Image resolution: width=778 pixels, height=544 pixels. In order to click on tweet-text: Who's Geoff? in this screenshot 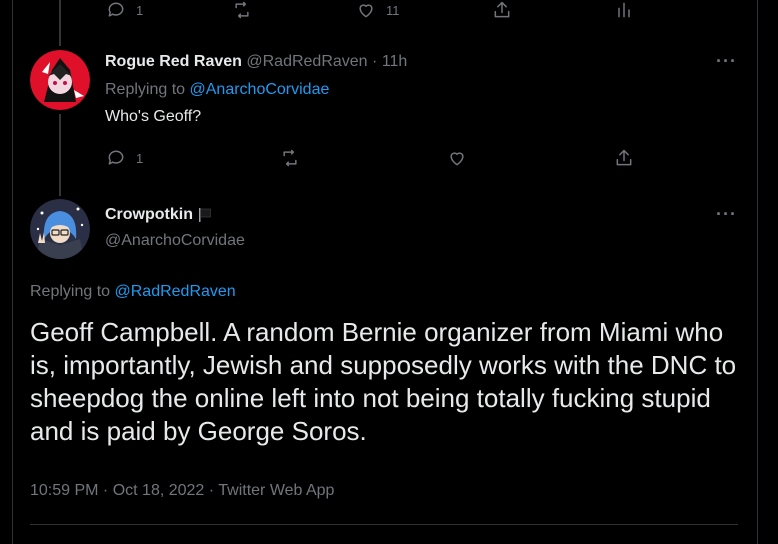, I will do `click(153, 116)`.